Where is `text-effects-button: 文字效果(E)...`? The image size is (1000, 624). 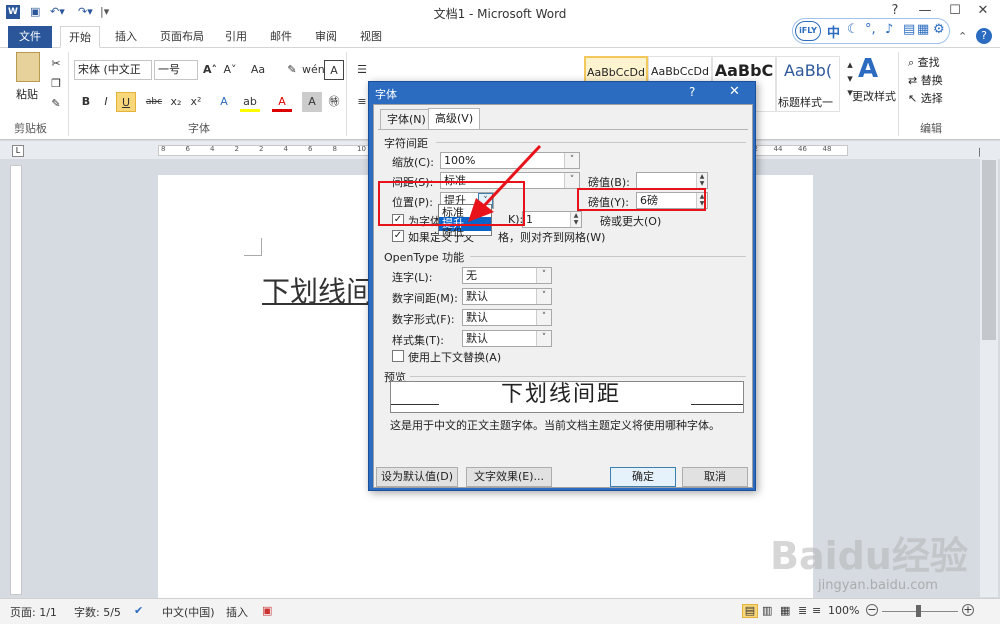 text-effects-button: 文字效果(E)... is located at coordinates (509, 477).